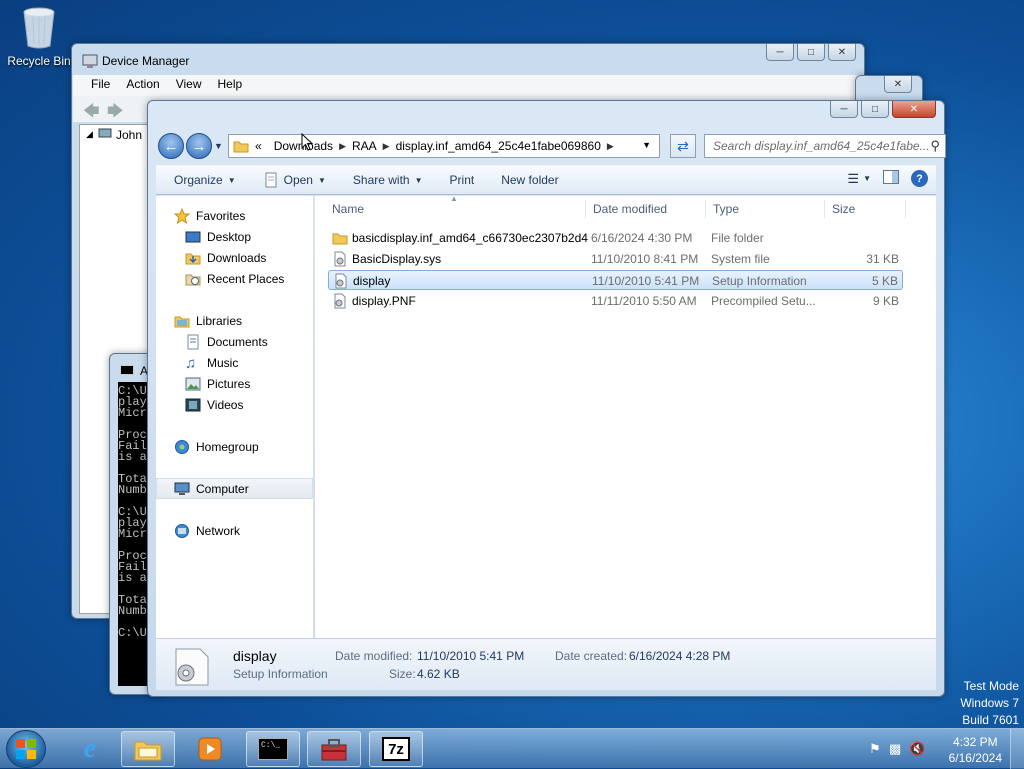  Describe the element at coordinates (210, 749) in the screenshot. I see `media-player-taskbar-button` at that location.